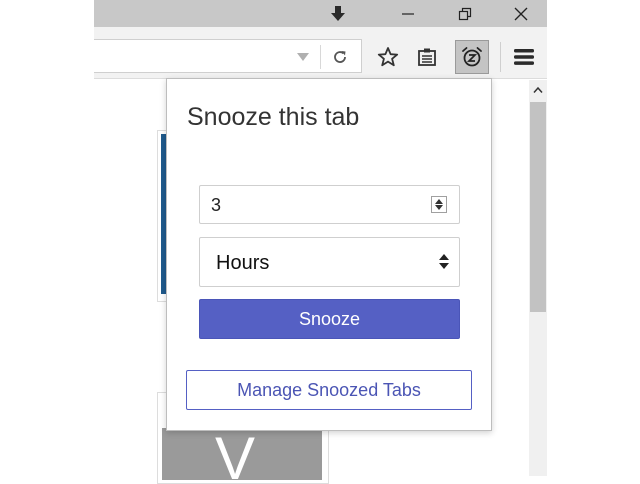 This screenshot has height=484, width=640. I want to click on page-card-thumbnail: V, so click(242, 454).